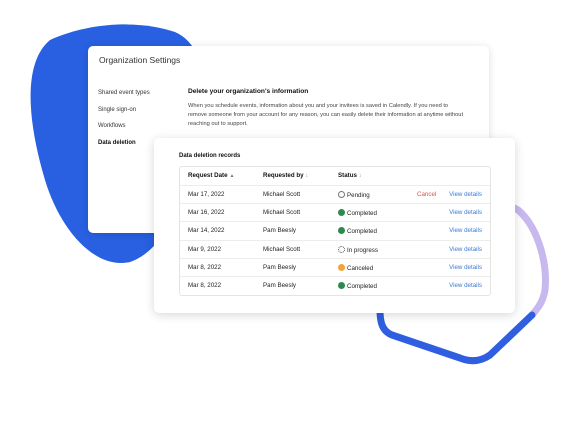  Describe the element at coordinates (335, 176) in the screenshot. I see `table-header: Request Date ▲ Requested by ↕ Status ↕` at that location.